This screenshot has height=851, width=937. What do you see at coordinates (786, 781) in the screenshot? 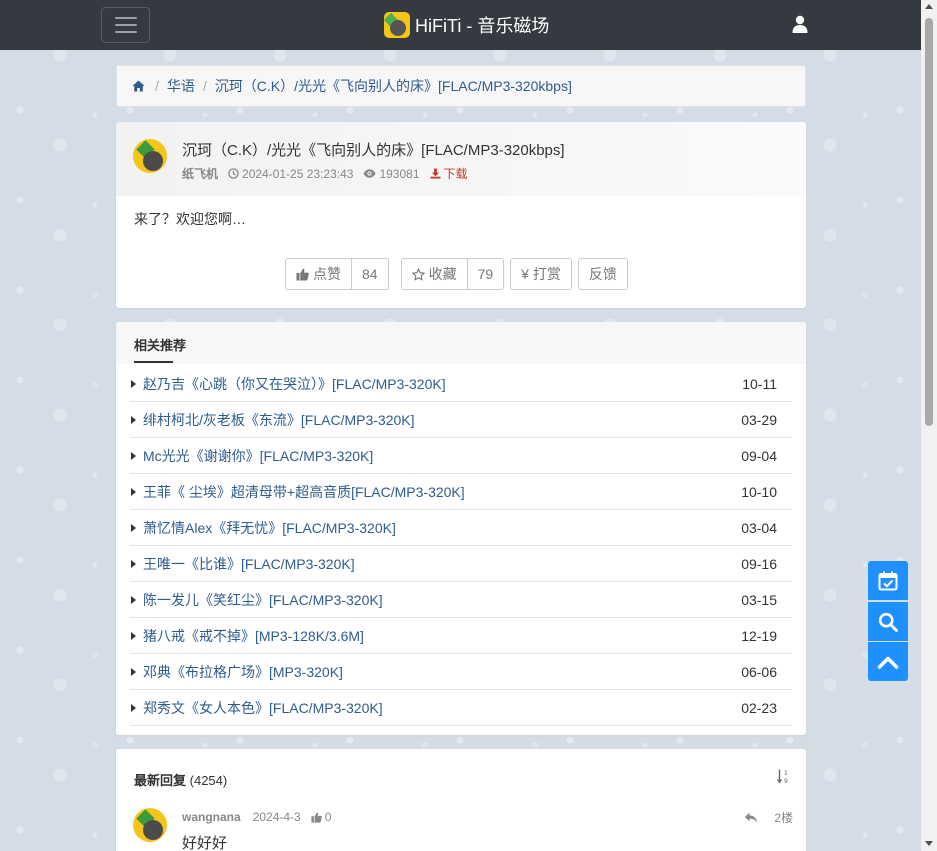
I see `svg-text: 9` at bounding box center [786, 781].